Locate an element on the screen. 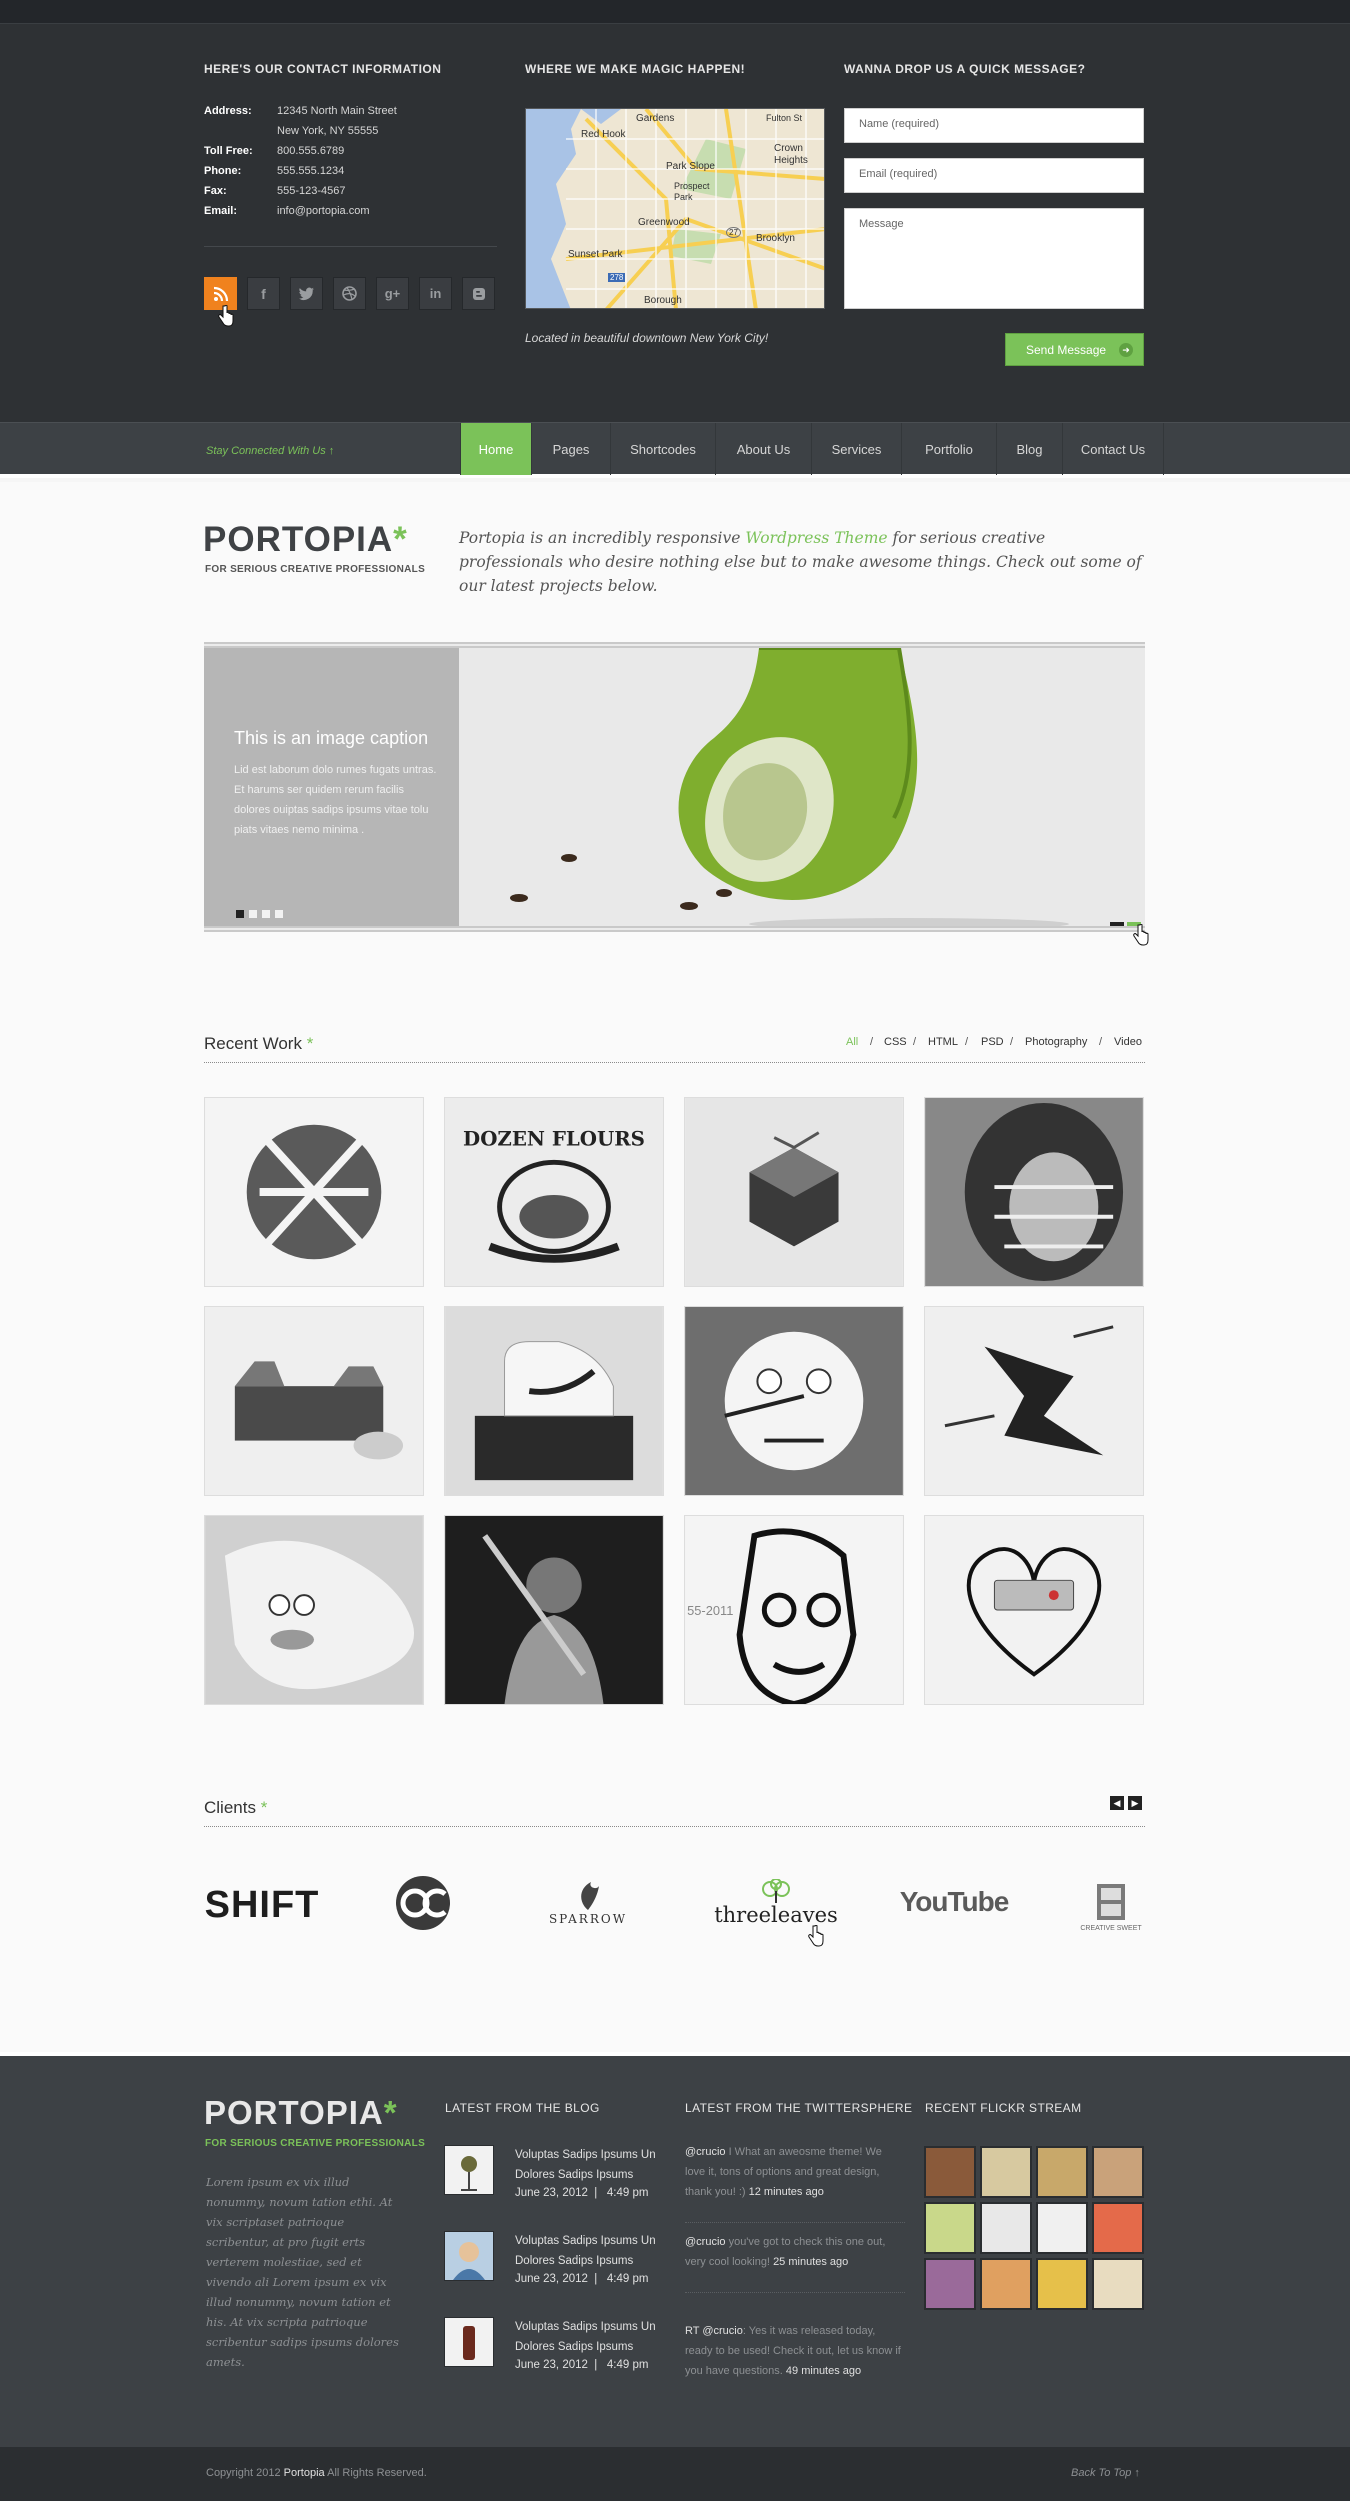 This screenshot has width=1350, height=2501. site-tagline: FOR SERIOUS CREATIVE PROFESSIONALS is located at coordinates (315, 569).